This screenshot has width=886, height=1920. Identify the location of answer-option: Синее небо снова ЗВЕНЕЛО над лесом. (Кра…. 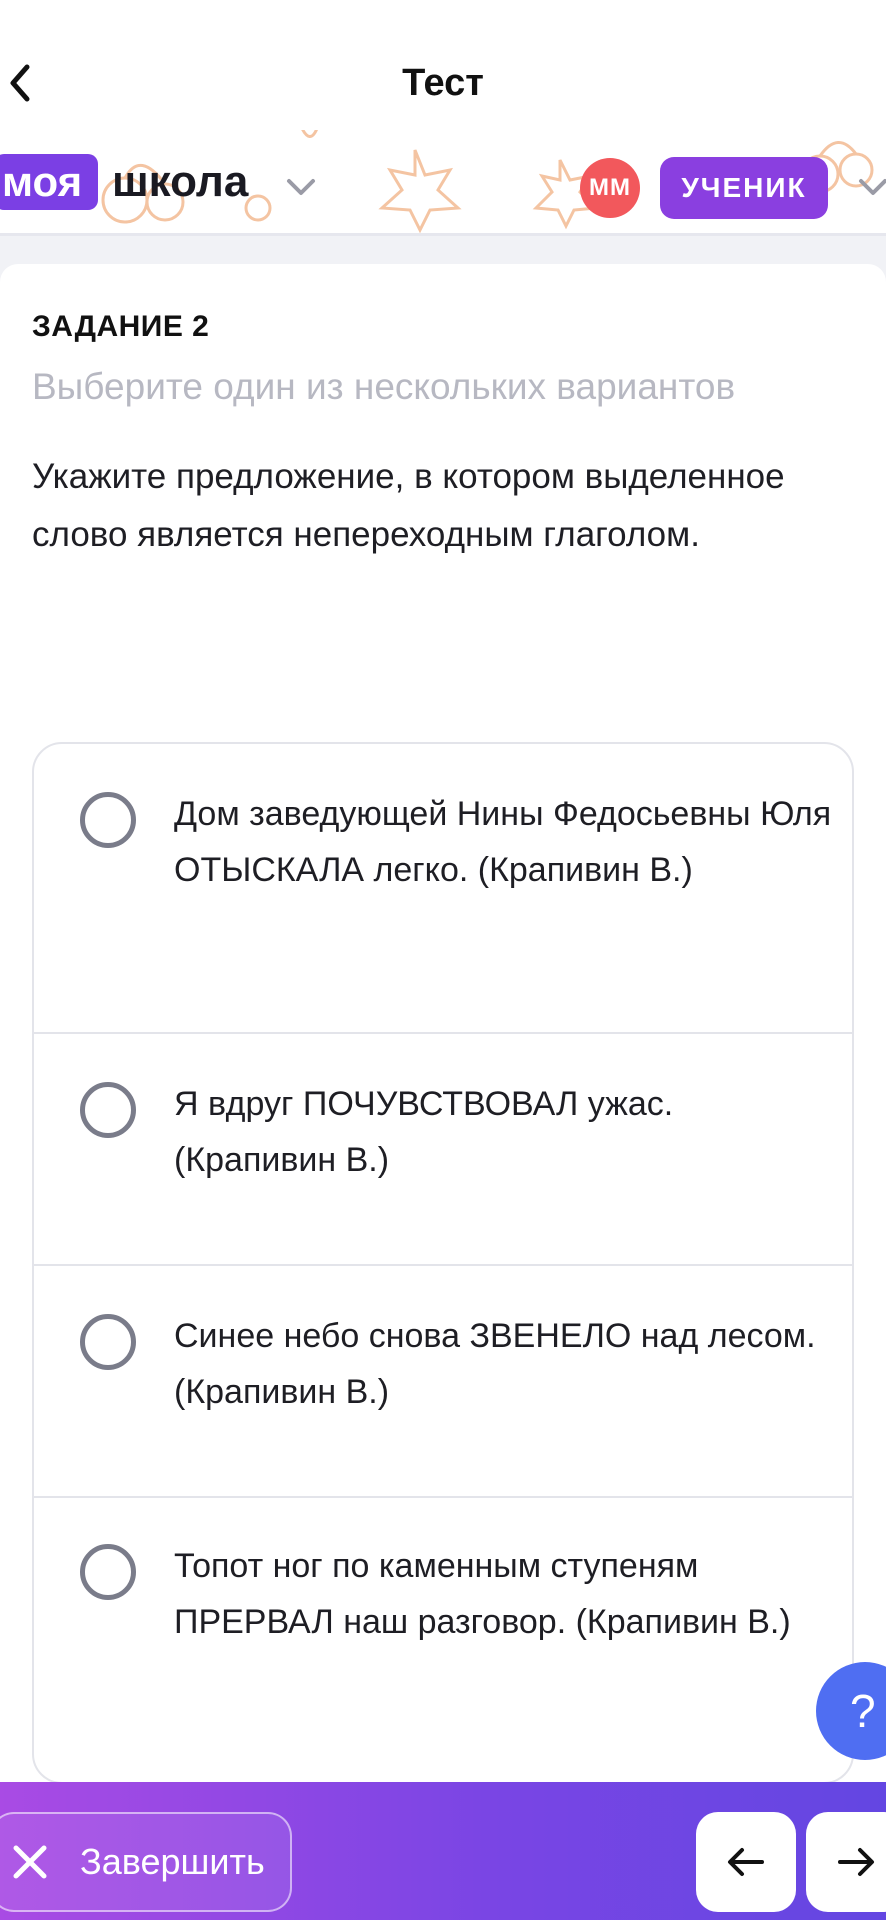
(443, 1382).